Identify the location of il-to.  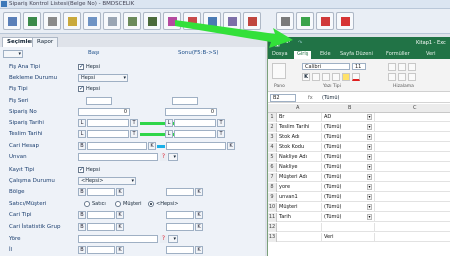
(180, 250).